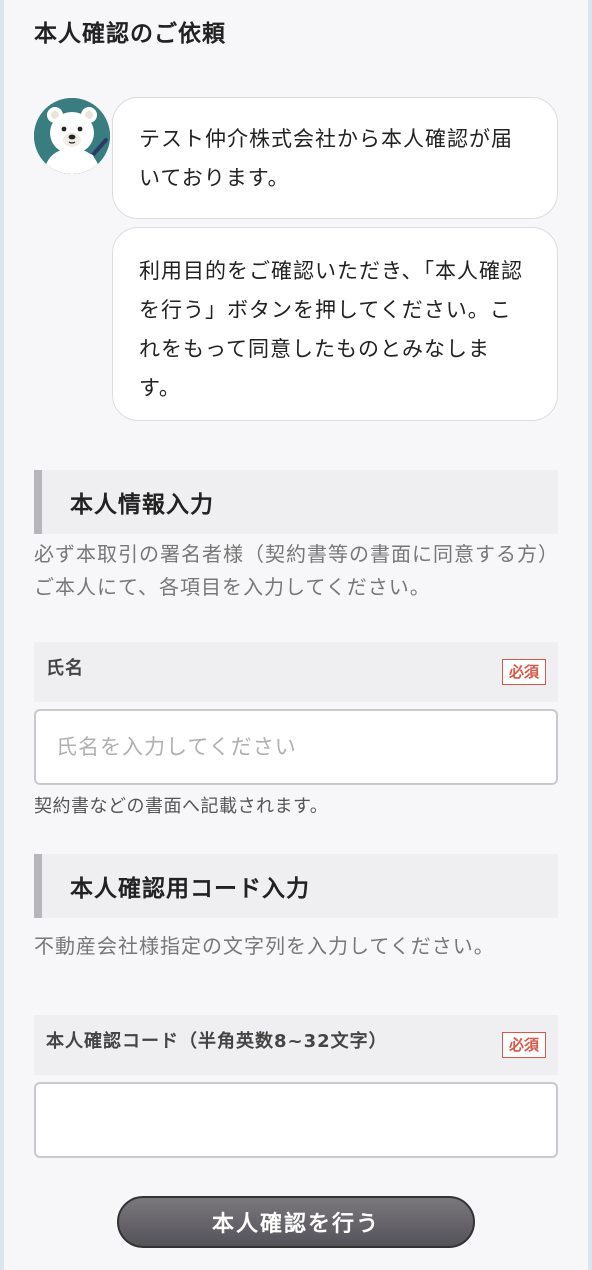  Describe the element at coordinates (264, 946) in the screenshot. I see `section-description: 不動産会社様指定の文字列を入力してください。` at that location.